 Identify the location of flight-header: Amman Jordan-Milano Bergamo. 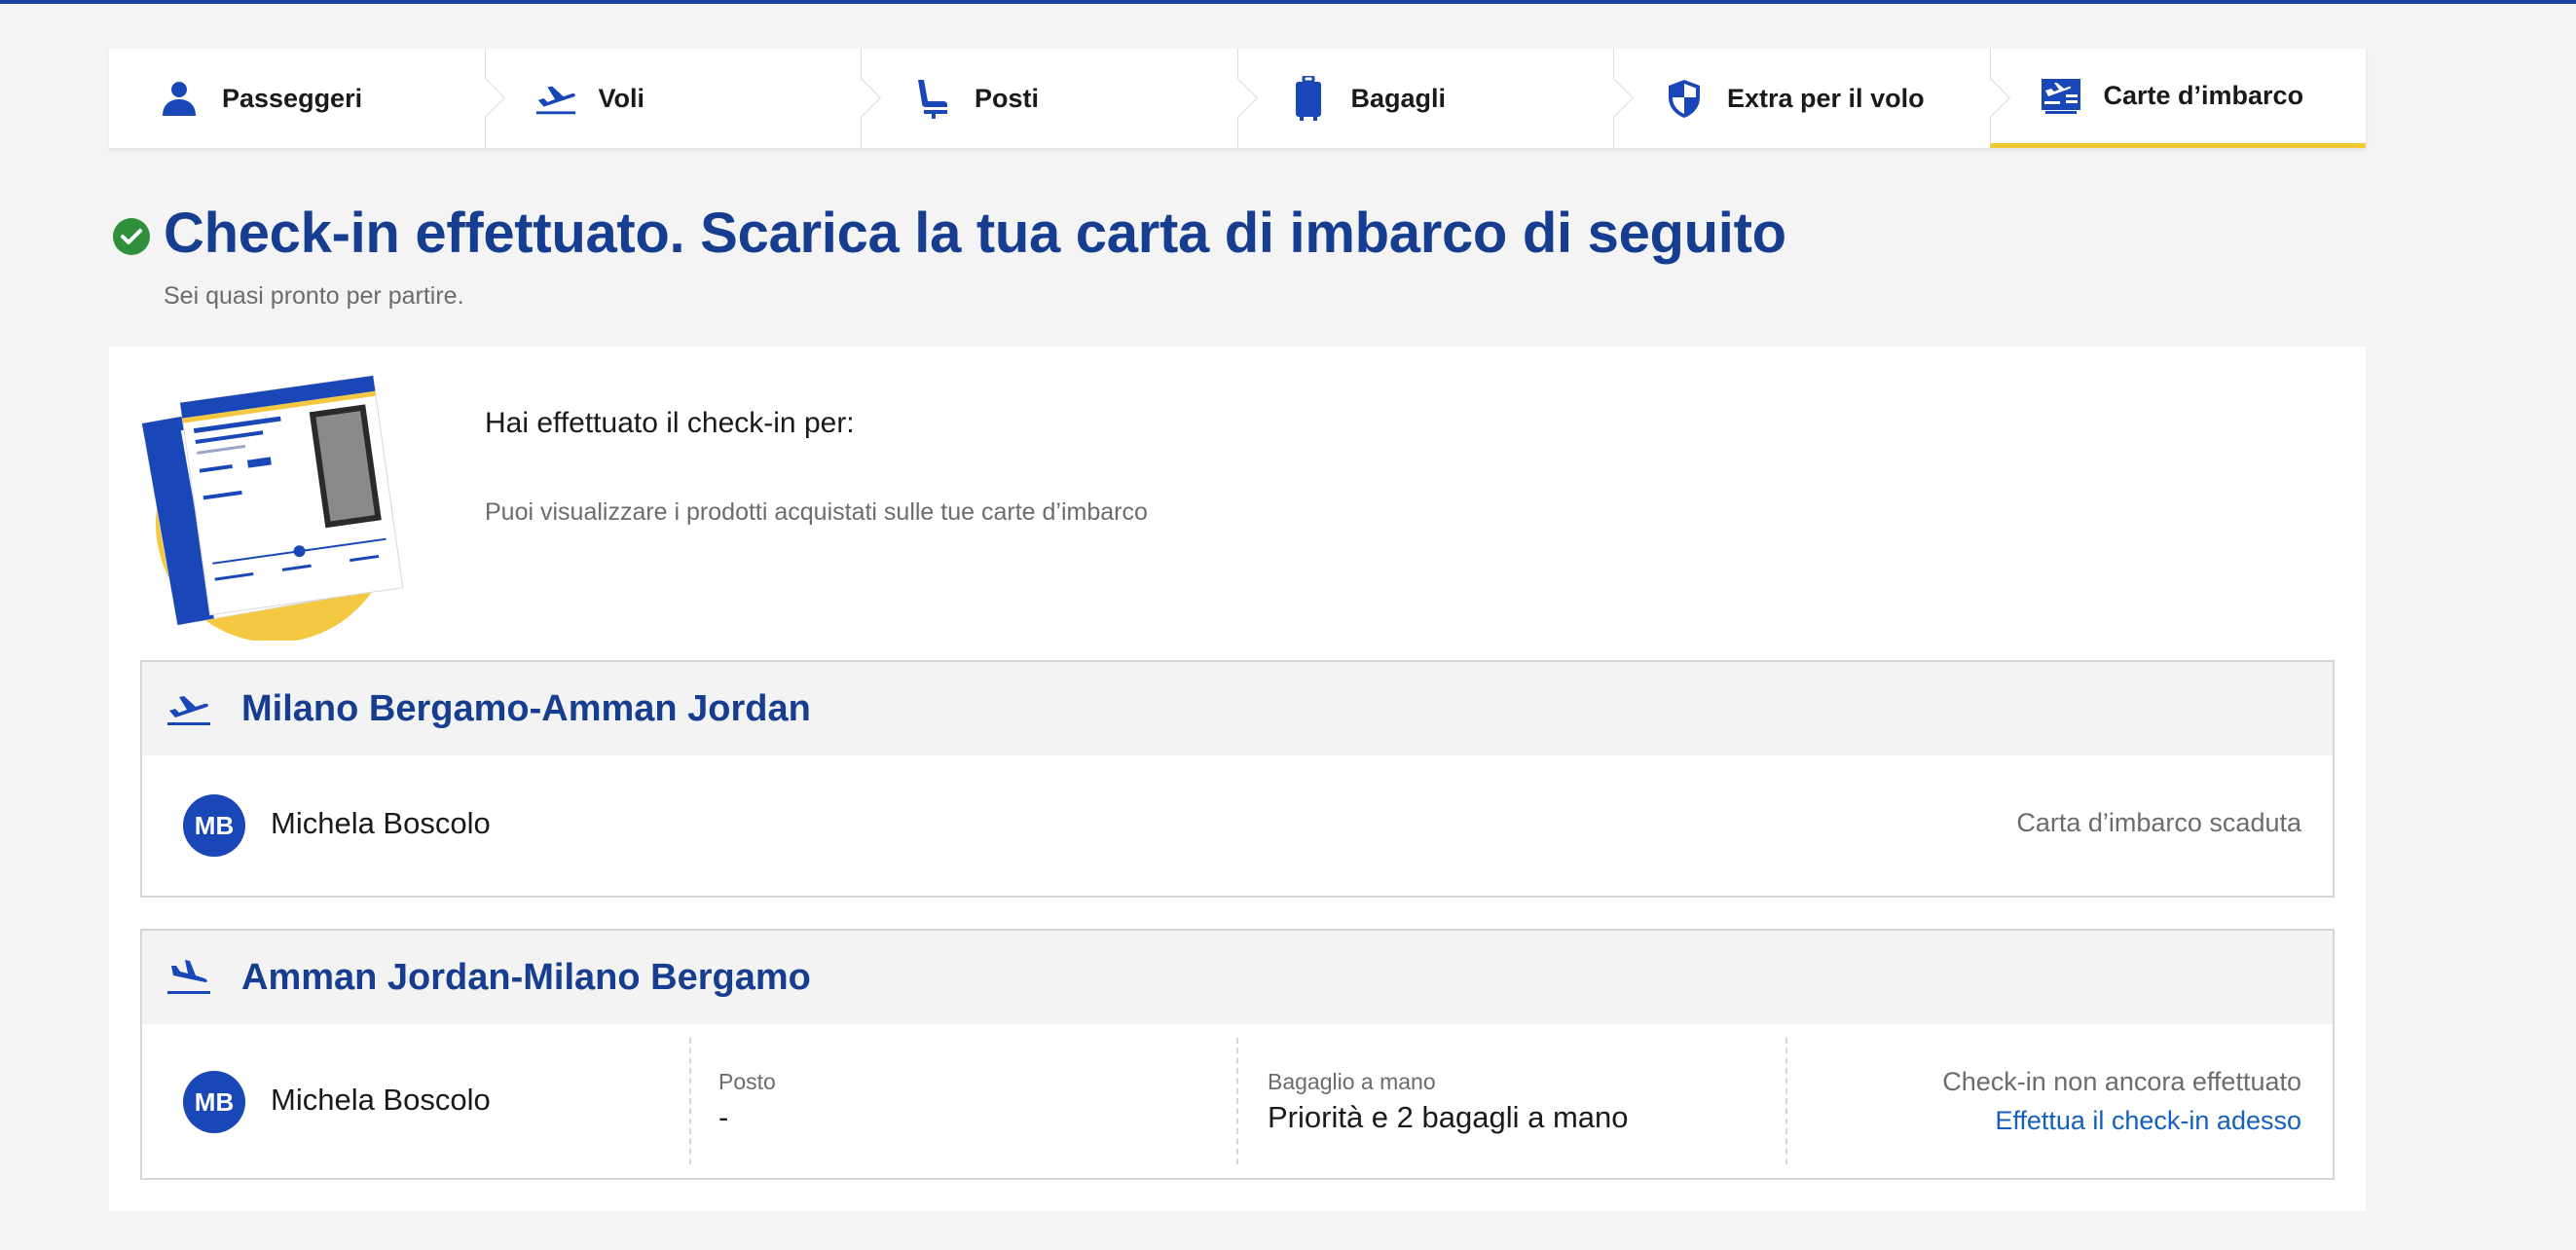
(1237, 977).